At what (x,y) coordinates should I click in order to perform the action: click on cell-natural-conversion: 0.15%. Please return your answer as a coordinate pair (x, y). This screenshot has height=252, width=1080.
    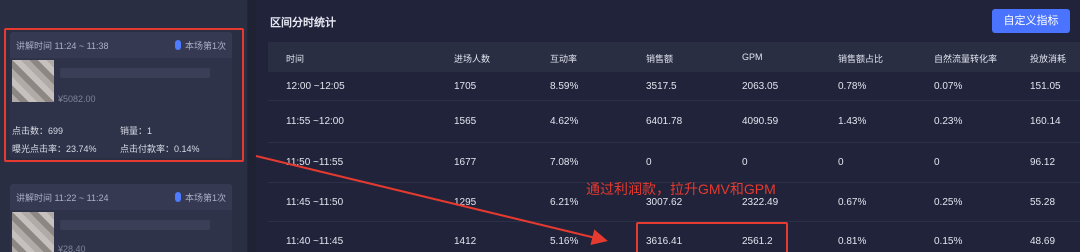
    Looking at the image, I should click on (948, 241).